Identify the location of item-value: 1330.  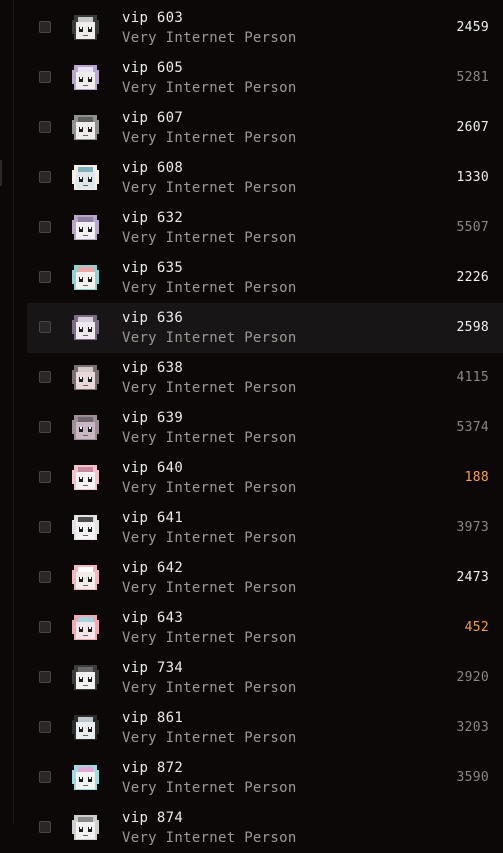
(472, 177).